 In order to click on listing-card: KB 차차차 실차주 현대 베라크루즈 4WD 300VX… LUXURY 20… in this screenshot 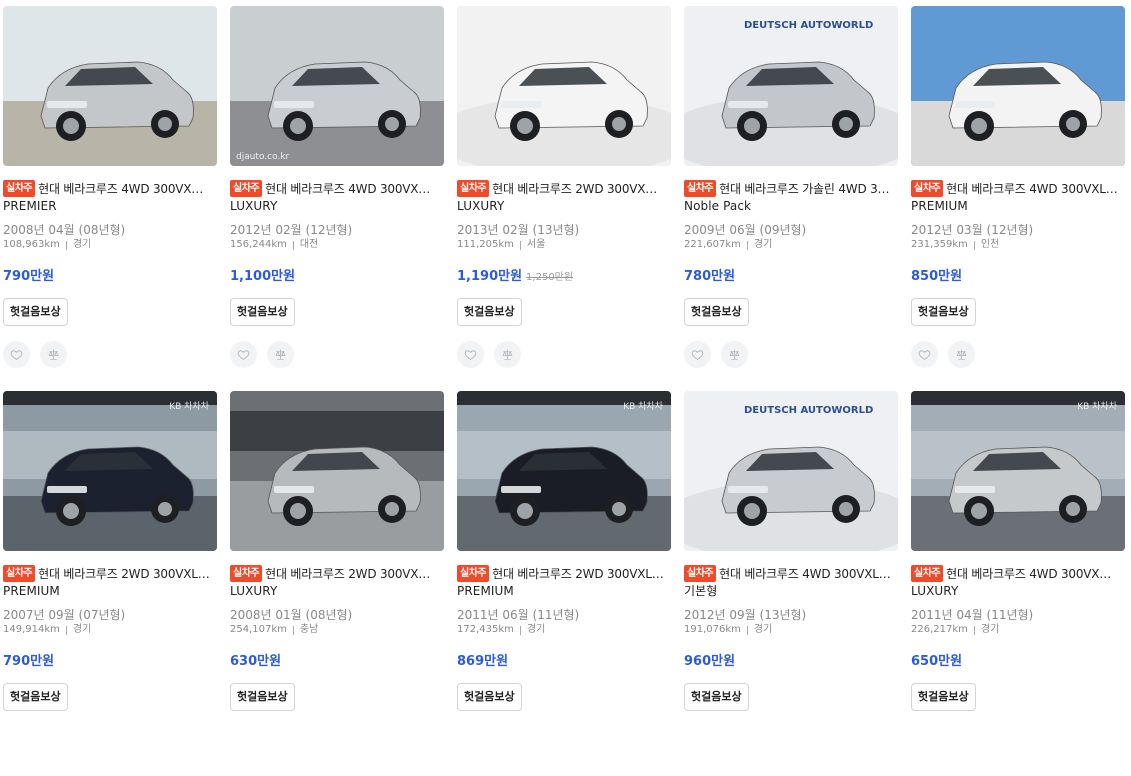, I will do `click(1018, 583)`.